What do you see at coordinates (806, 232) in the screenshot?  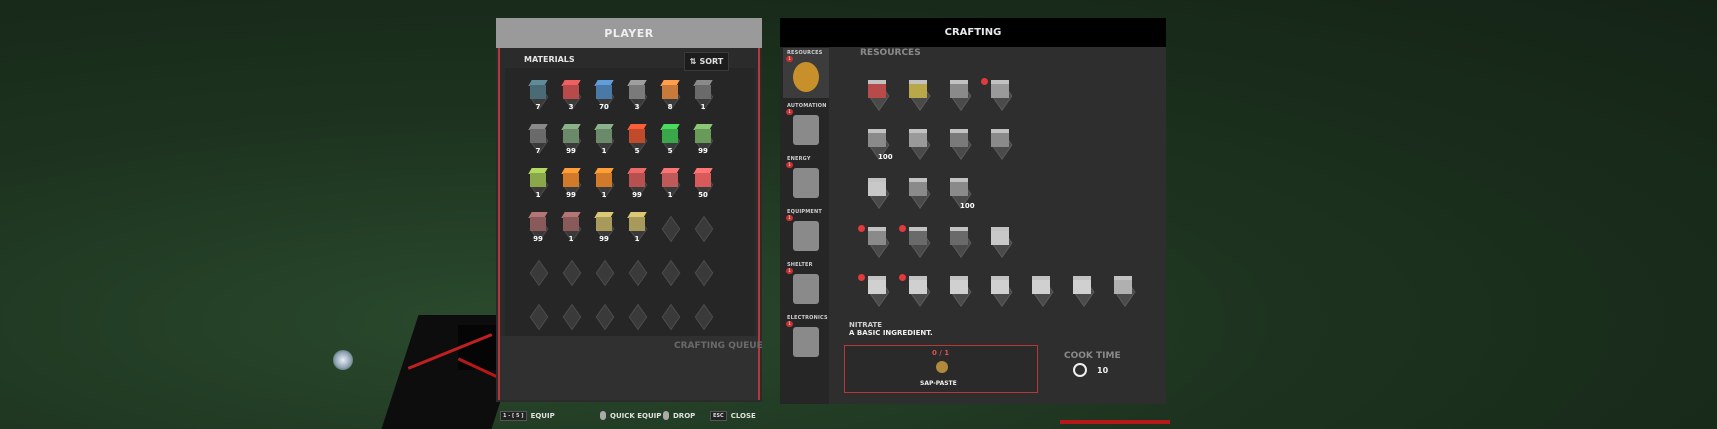 I see `category-tab-equipment: EQUIPMENT 1` at bounding box center [806, 232].